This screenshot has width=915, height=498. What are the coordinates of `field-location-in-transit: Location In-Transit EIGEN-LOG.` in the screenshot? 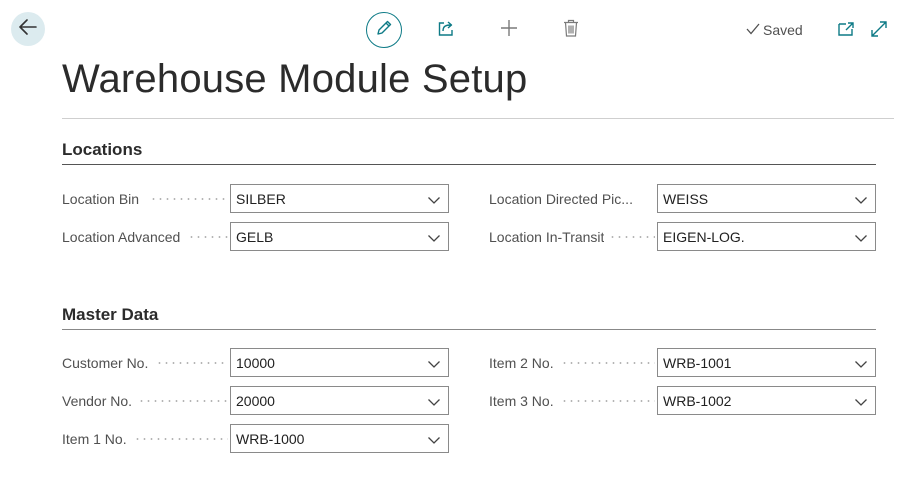 It's located at (682, 236).